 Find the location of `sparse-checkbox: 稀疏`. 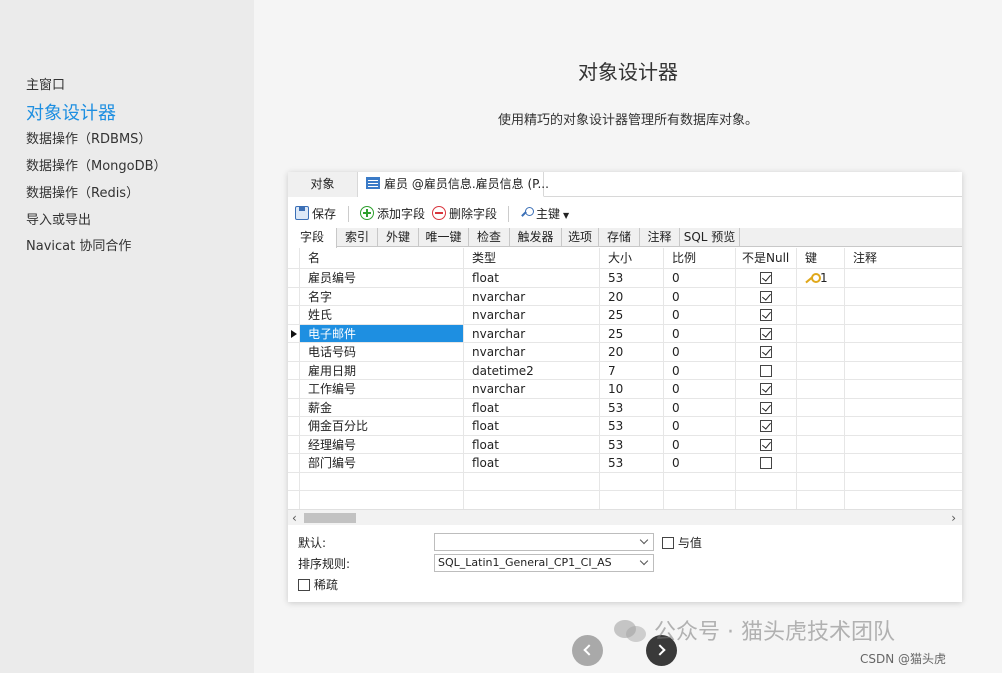

sparse-checkbox: 稀疏 is located at coordinates (318, 584).